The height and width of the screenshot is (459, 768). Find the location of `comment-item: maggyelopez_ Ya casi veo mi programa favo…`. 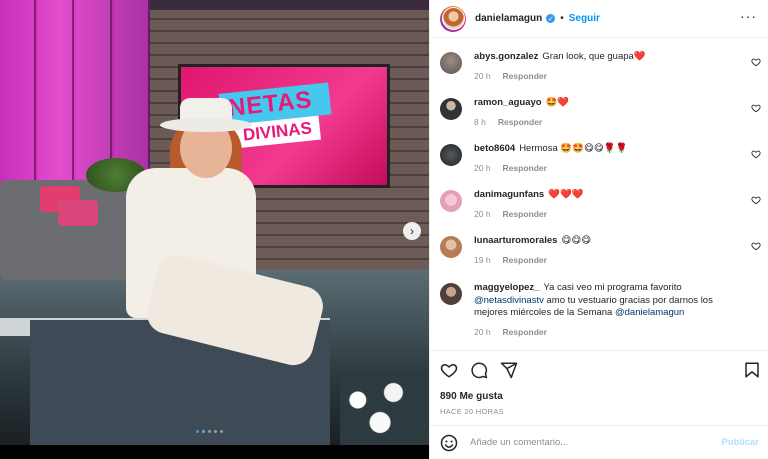

comment-item: maggyelopez_ Ya casi veo mi programa favo… is located at coordinates (602, 310).